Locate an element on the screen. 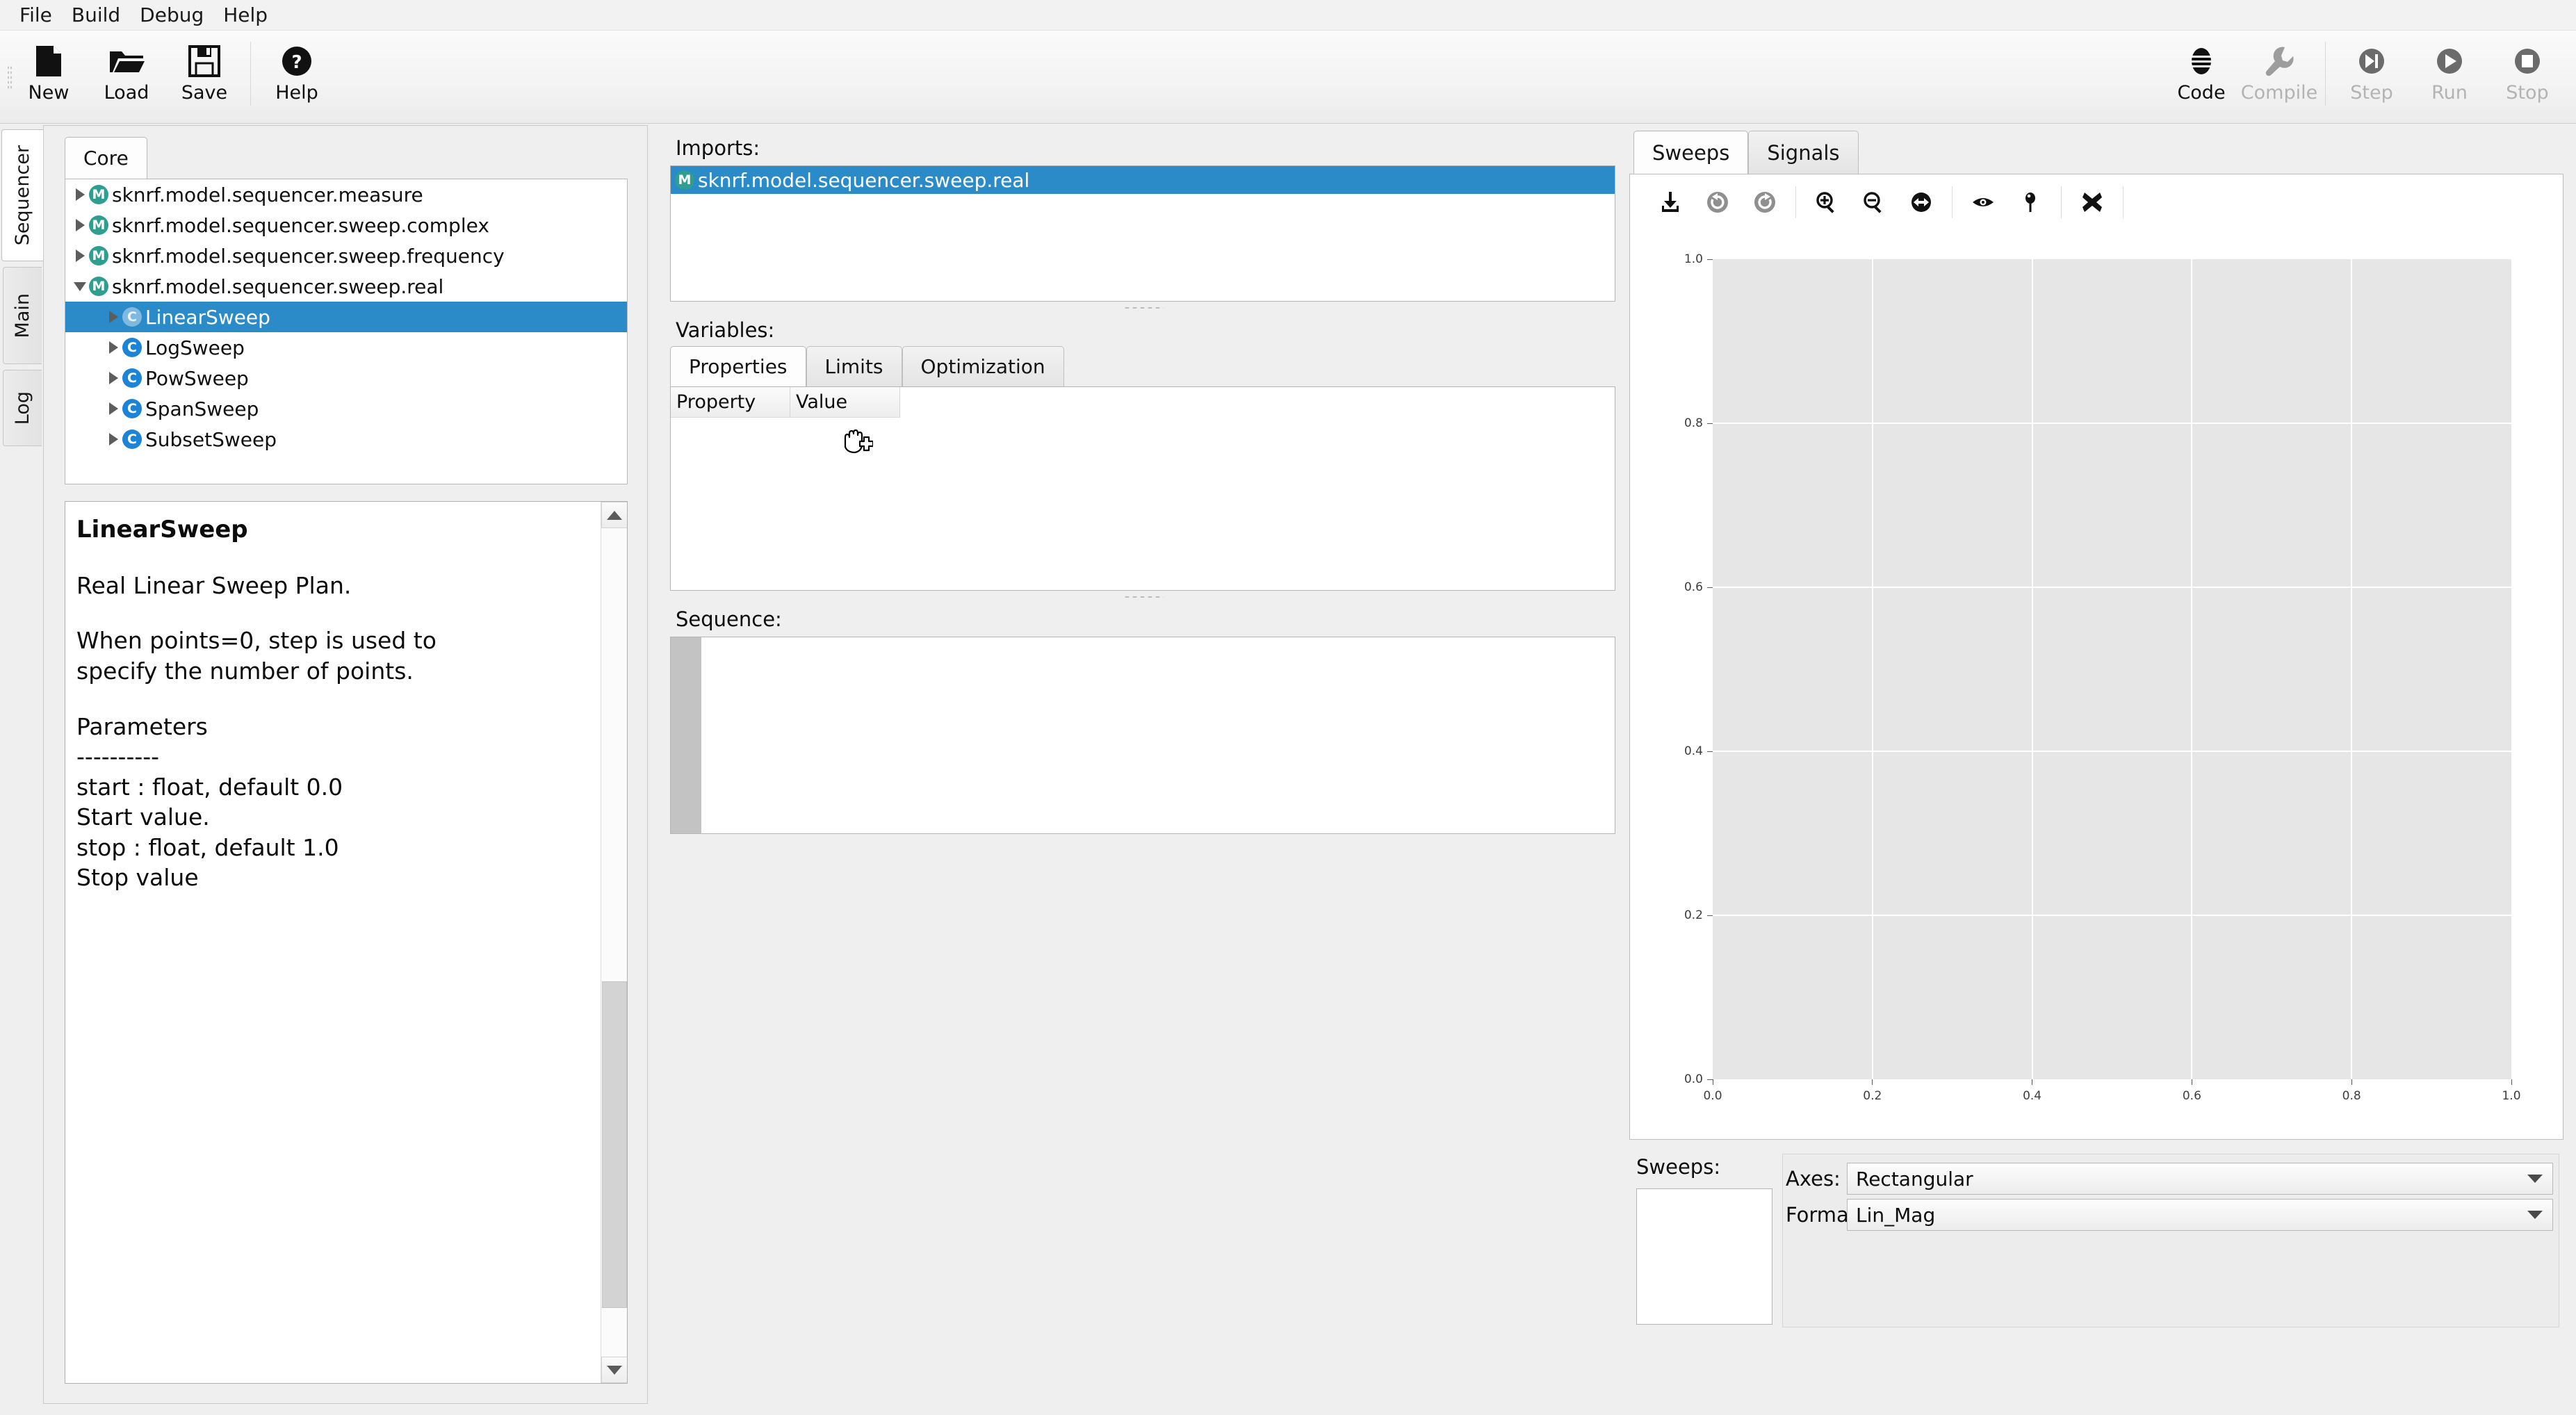 The height and width of the screenshot is (1415, 2576). menu-item-build: Build is located at coordinates (96, 15).